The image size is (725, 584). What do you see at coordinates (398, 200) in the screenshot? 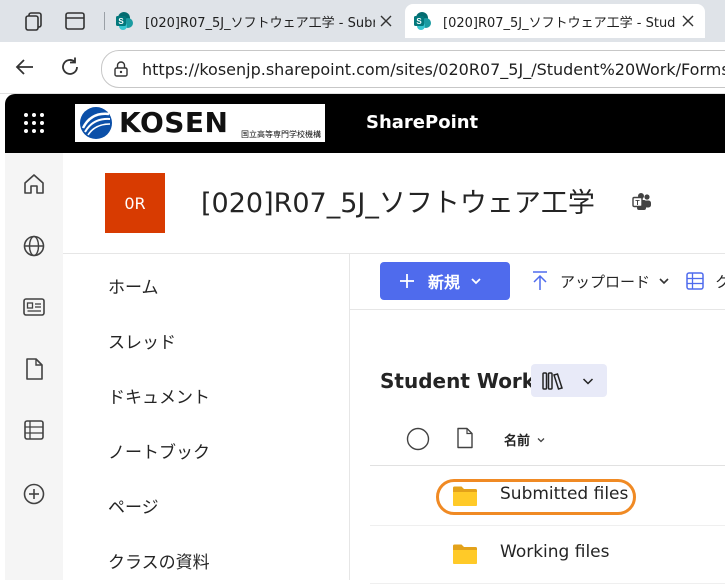
I see `site-title: [020]R07_5J_ソフトウェア工学` at bounding box center [398, 200].